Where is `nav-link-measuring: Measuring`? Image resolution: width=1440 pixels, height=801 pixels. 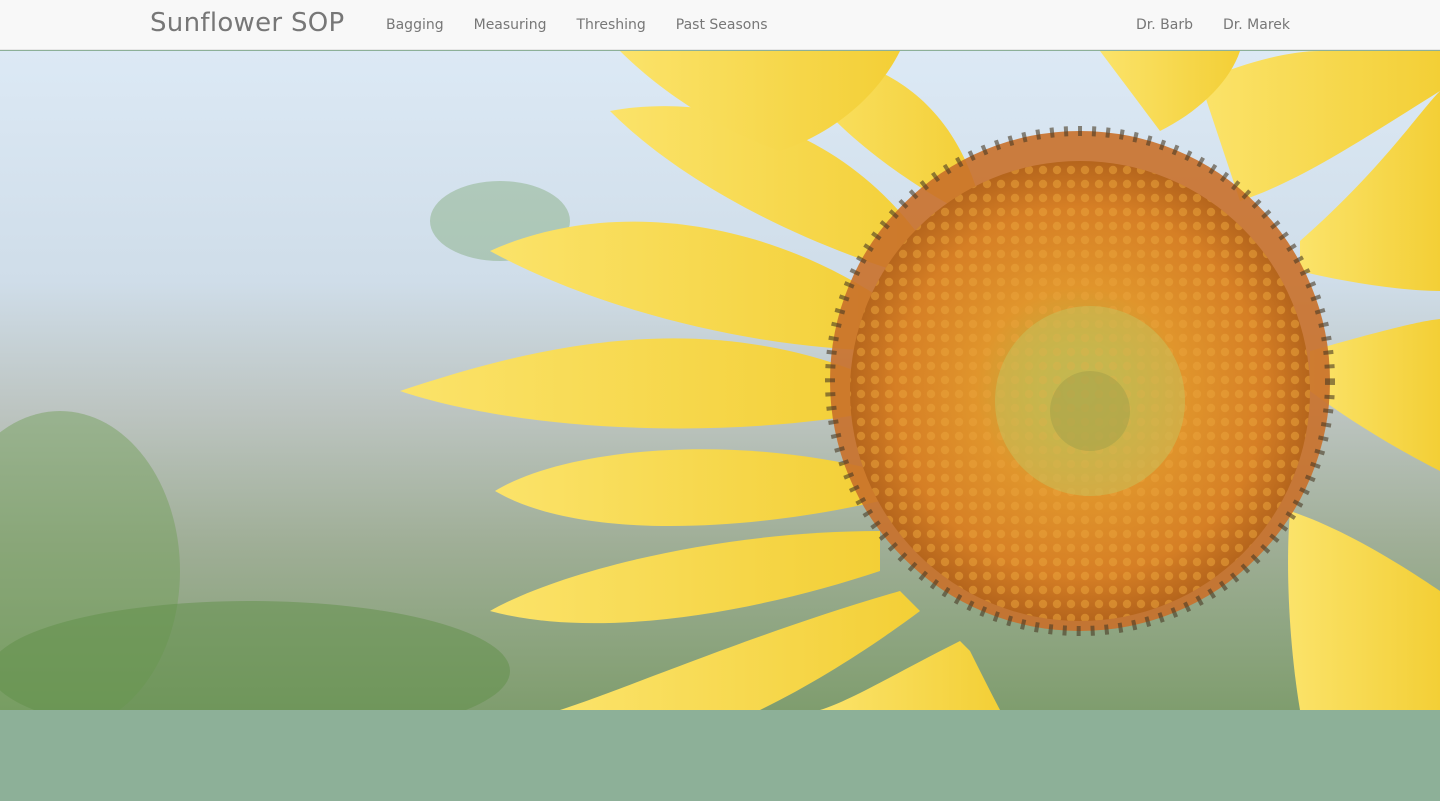 nav-link-measuring: Measuring is located at coordinates (510, 25).